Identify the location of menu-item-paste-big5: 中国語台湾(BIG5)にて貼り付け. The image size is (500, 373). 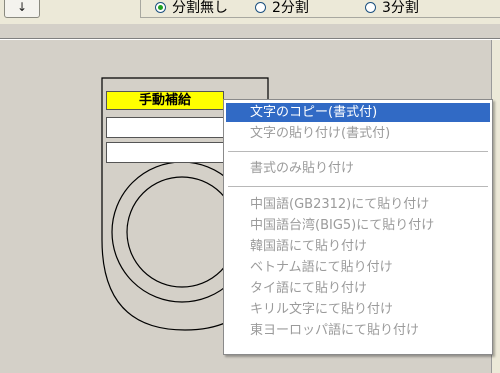
(358, 225).